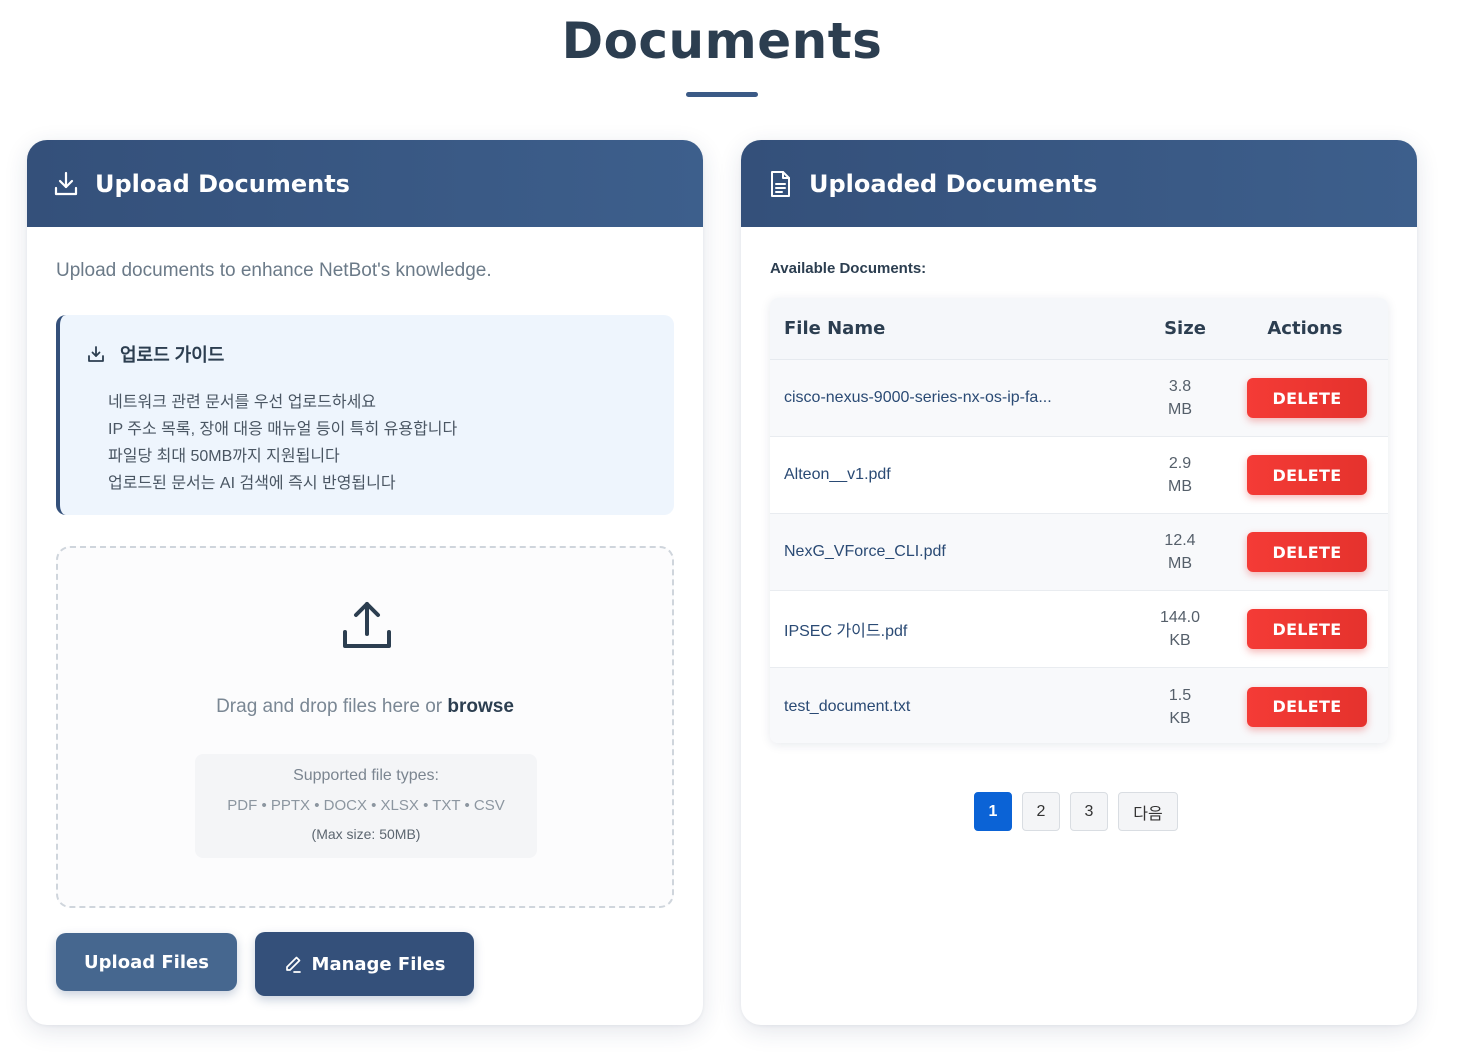 This screenshot has width=1468, height=1054. What do you see at coordinates (1148, 811) in the screenshot?
I see `next-page-button: 다음` at bounding box center [1148, 811].